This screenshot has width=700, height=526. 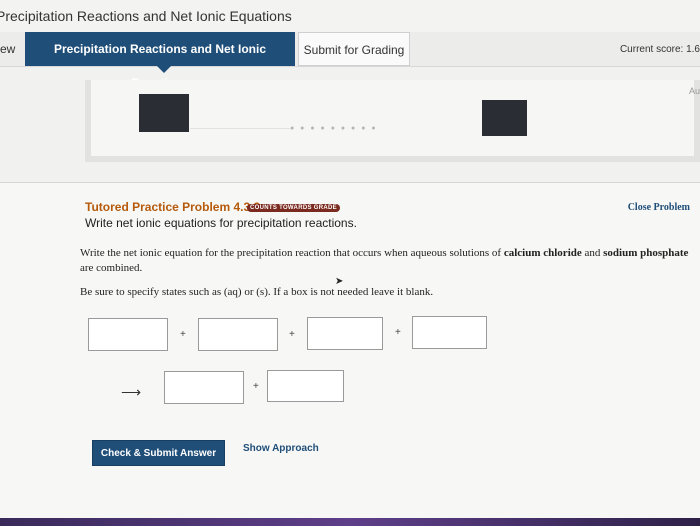 I want to click on tab-previous: ew, so click(x=11, y=49).